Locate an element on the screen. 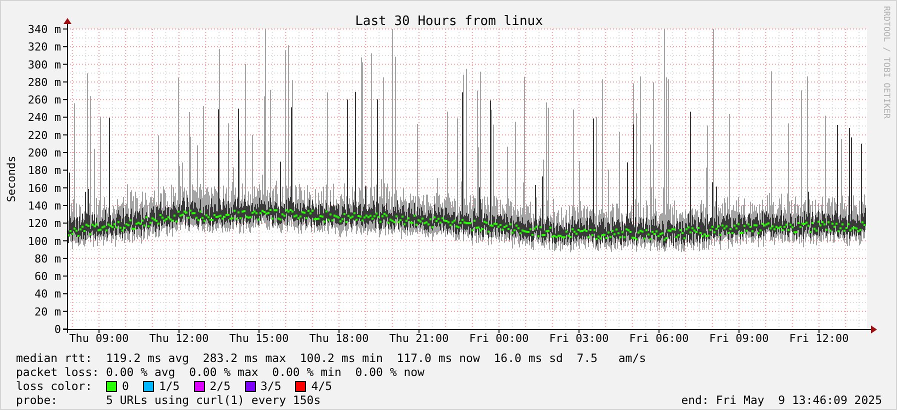 The image size is (897, 410). y-tick-label: 200 m is located at coordinates (44, 153).